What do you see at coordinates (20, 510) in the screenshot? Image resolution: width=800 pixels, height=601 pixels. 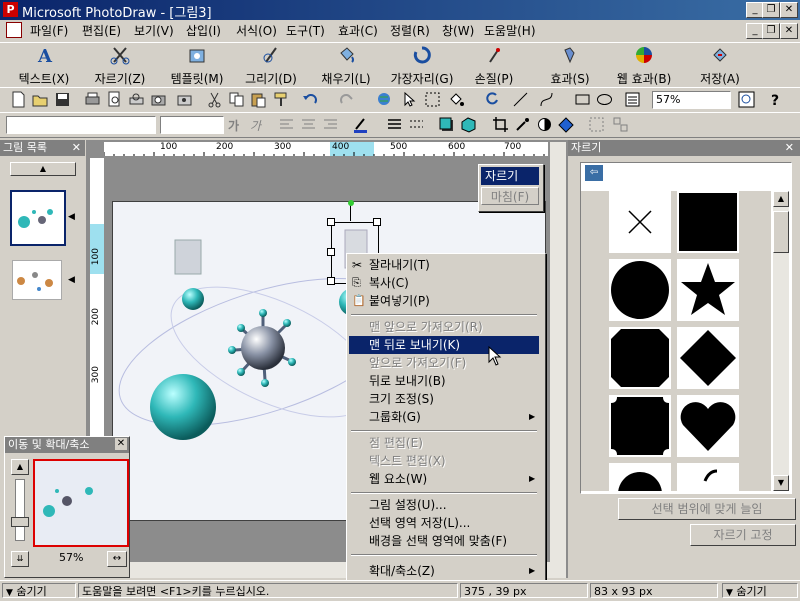 I see `zoom-slider-track` at bounding box center [20, 510].